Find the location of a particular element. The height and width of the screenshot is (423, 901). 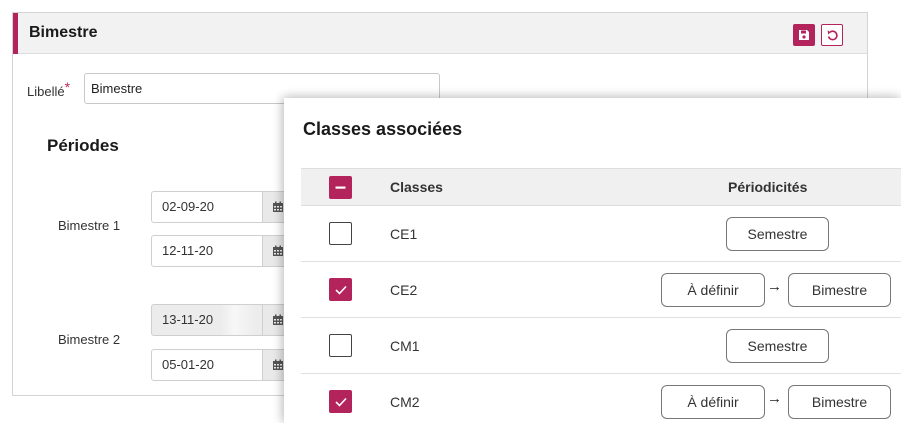

date-end-1: 12-11-20 is located at coordinates (222, 251).